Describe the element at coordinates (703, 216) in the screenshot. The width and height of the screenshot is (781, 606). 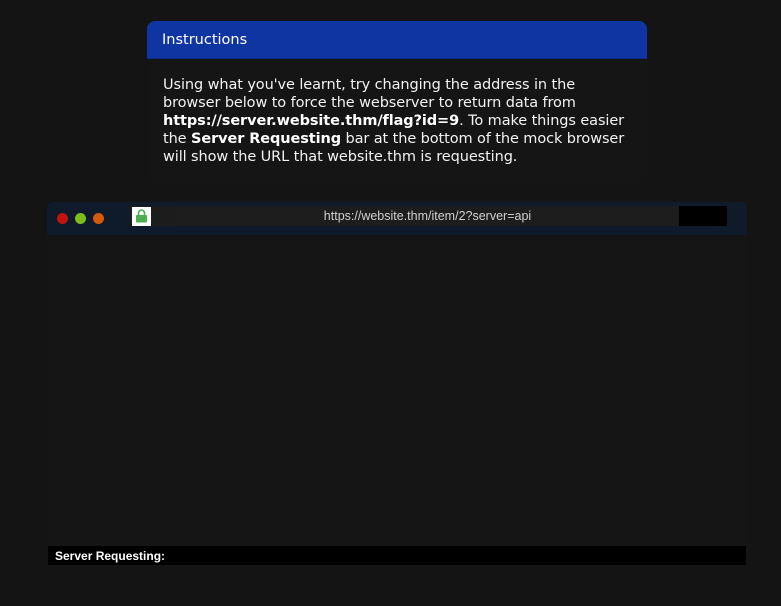
I see `address-bar-end` at that location.